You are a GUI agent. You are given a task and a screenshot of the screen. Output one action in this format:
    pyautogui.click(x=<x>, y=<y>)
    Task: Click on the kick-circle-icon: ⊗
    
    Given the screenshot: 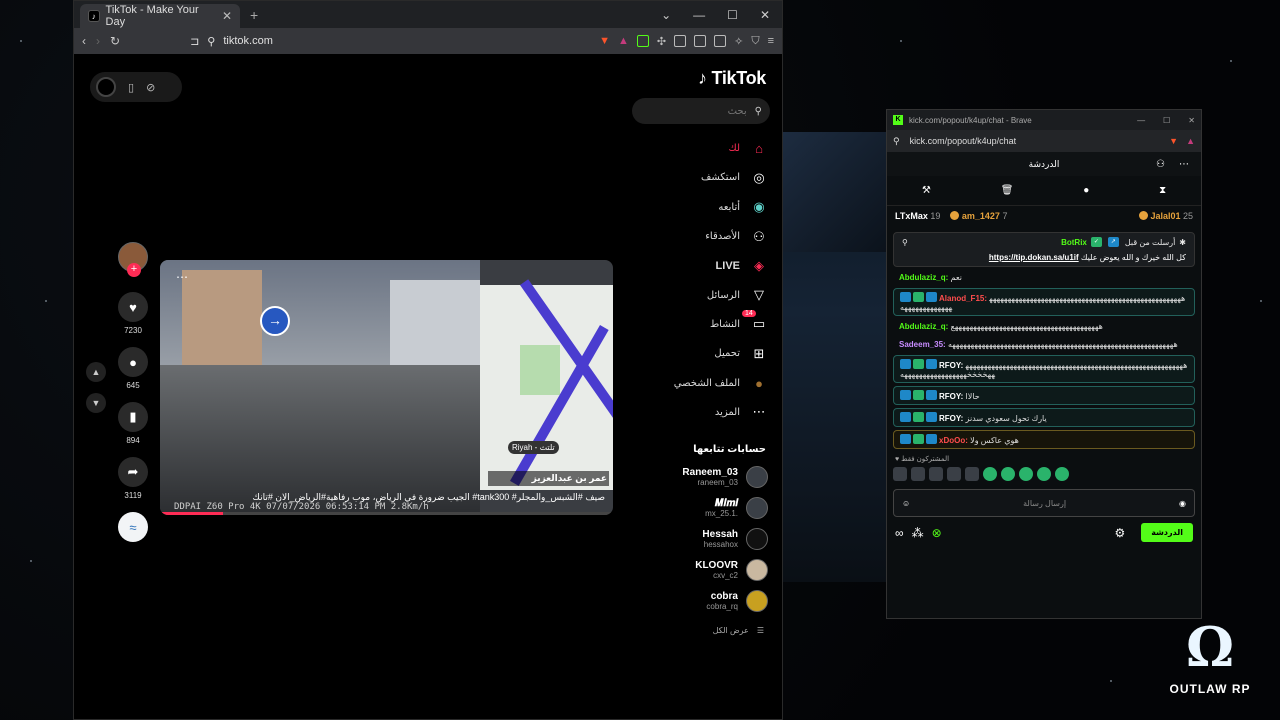 What is the action you would take?
    pyautogui.click(x=937, y=533)
    